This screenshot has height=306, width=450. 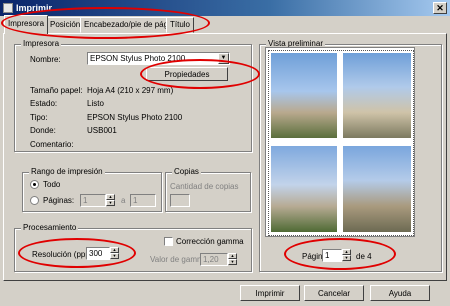 I want to click on tab-impresora: Impresora, so click(x=26, y=24).